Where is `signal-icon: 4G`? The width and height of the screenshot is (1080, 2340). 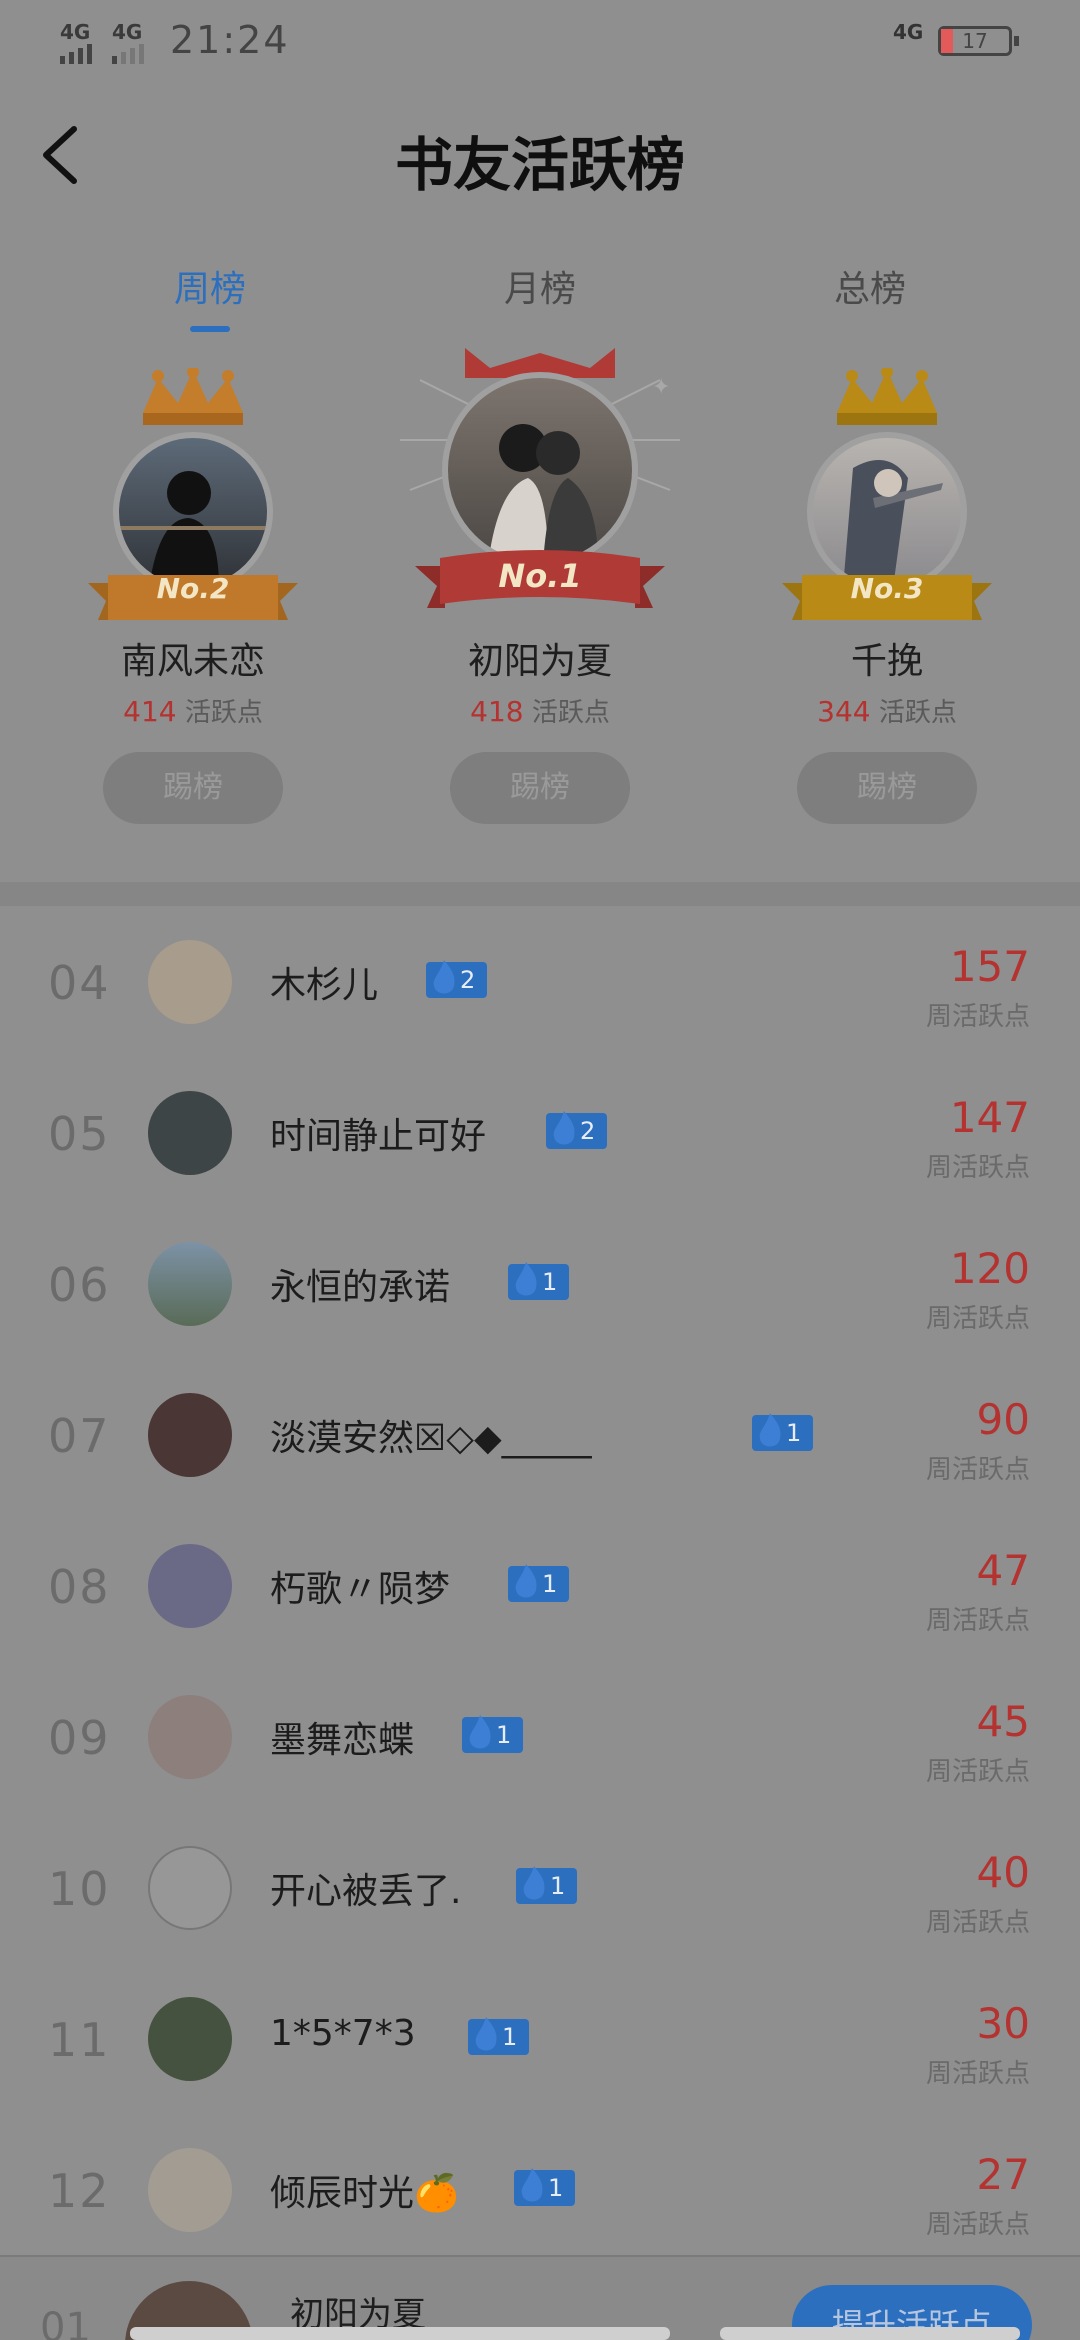 signal-icon: 4G is located at coordinates (76, 44).